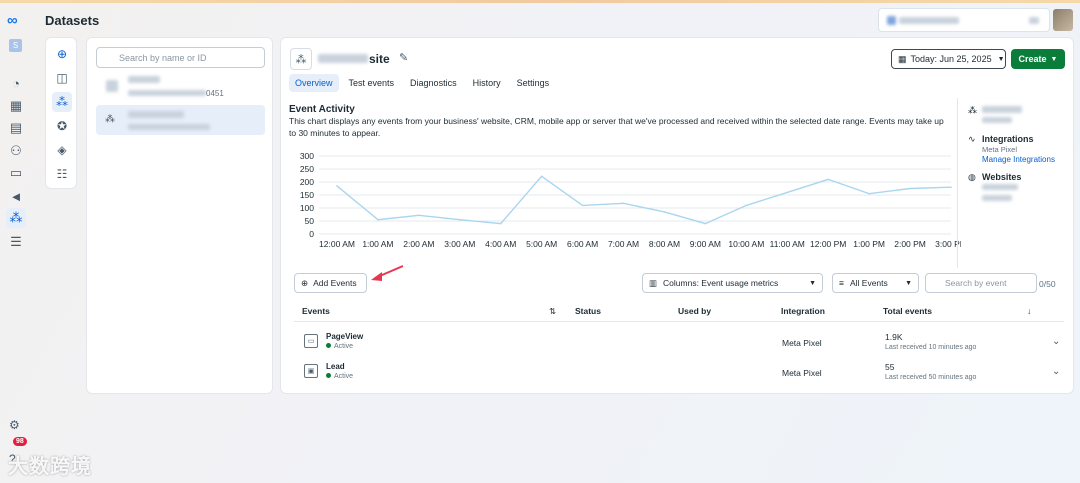  Describe the element at coordinates (16, 83) in the screenshot. I see `dashboard-icon: ◔` at that location.